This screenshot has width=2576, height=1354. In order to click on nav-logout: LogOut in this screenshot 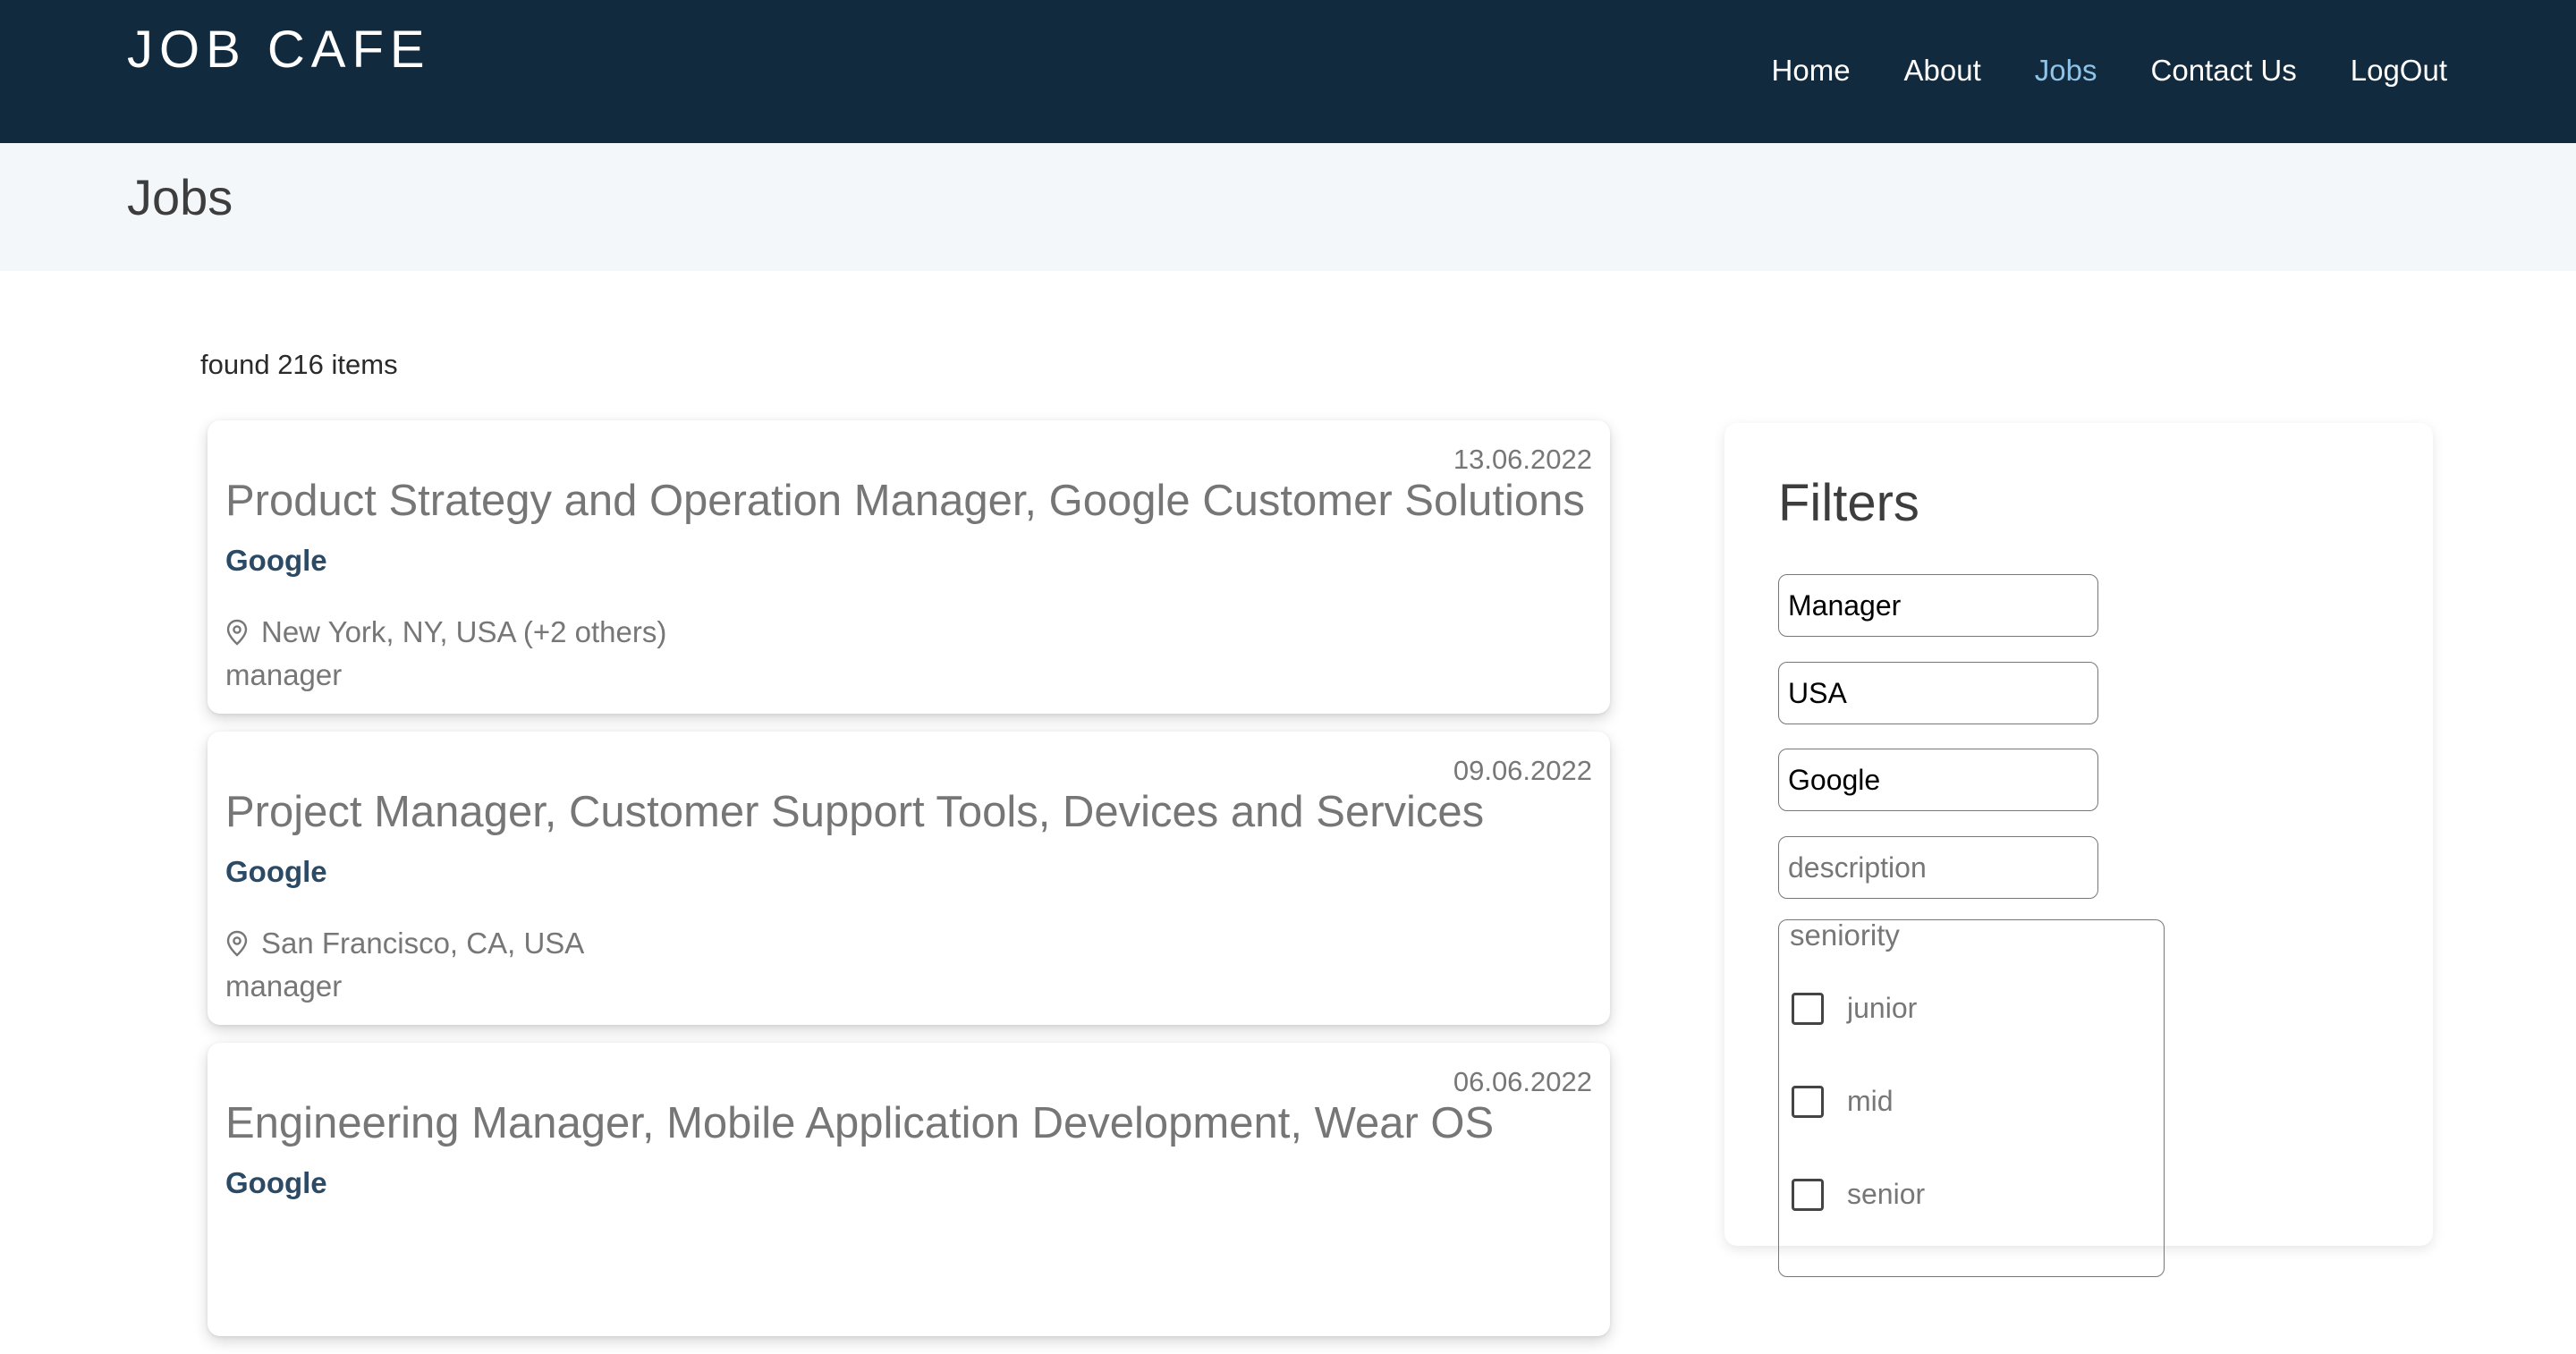, I will do `click(2399, 71)`.